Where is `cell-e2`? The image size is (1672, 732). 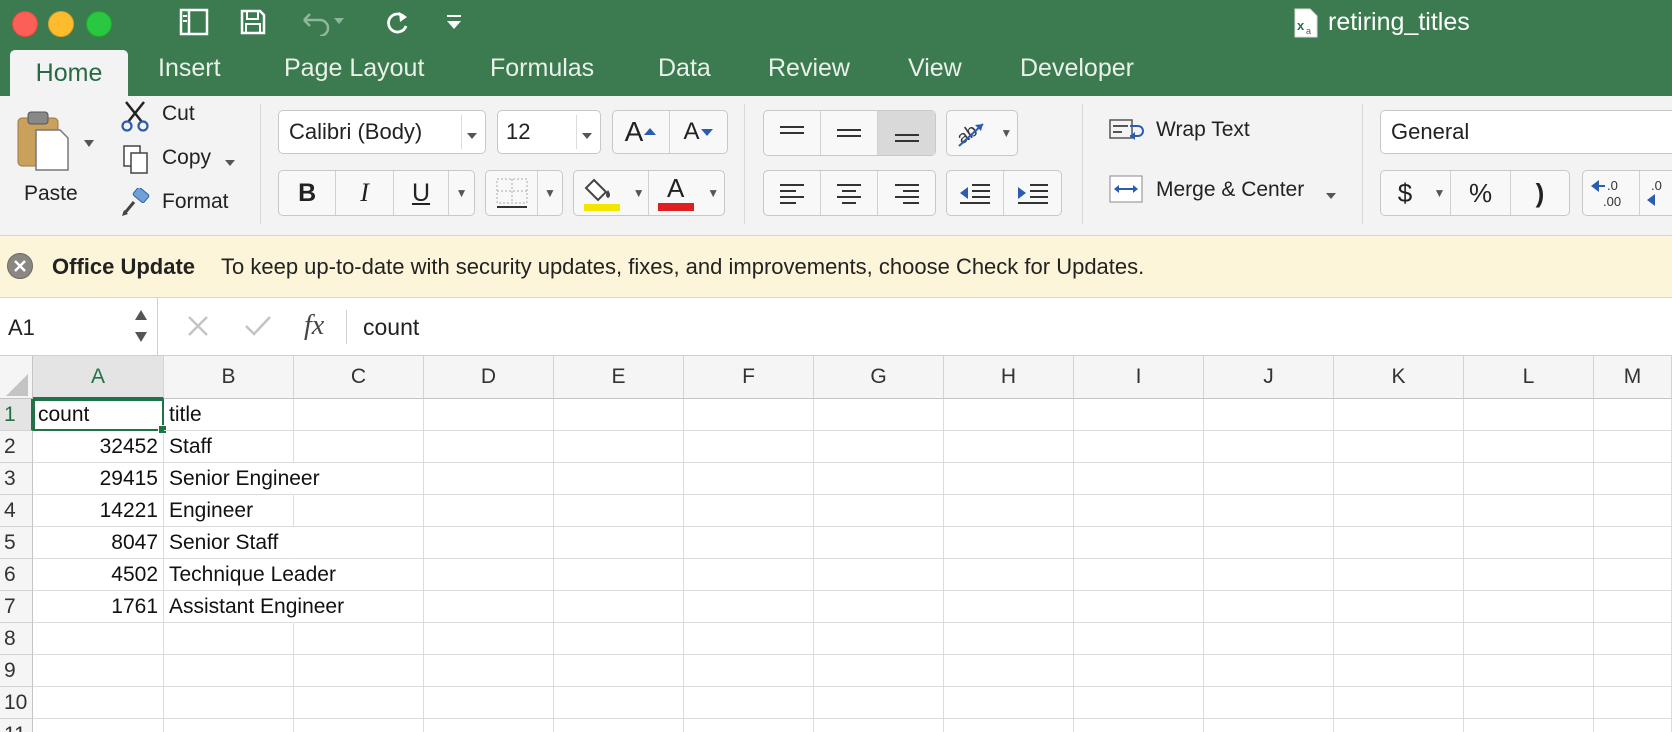
cell-e2 is located at coordinates (619, 447).